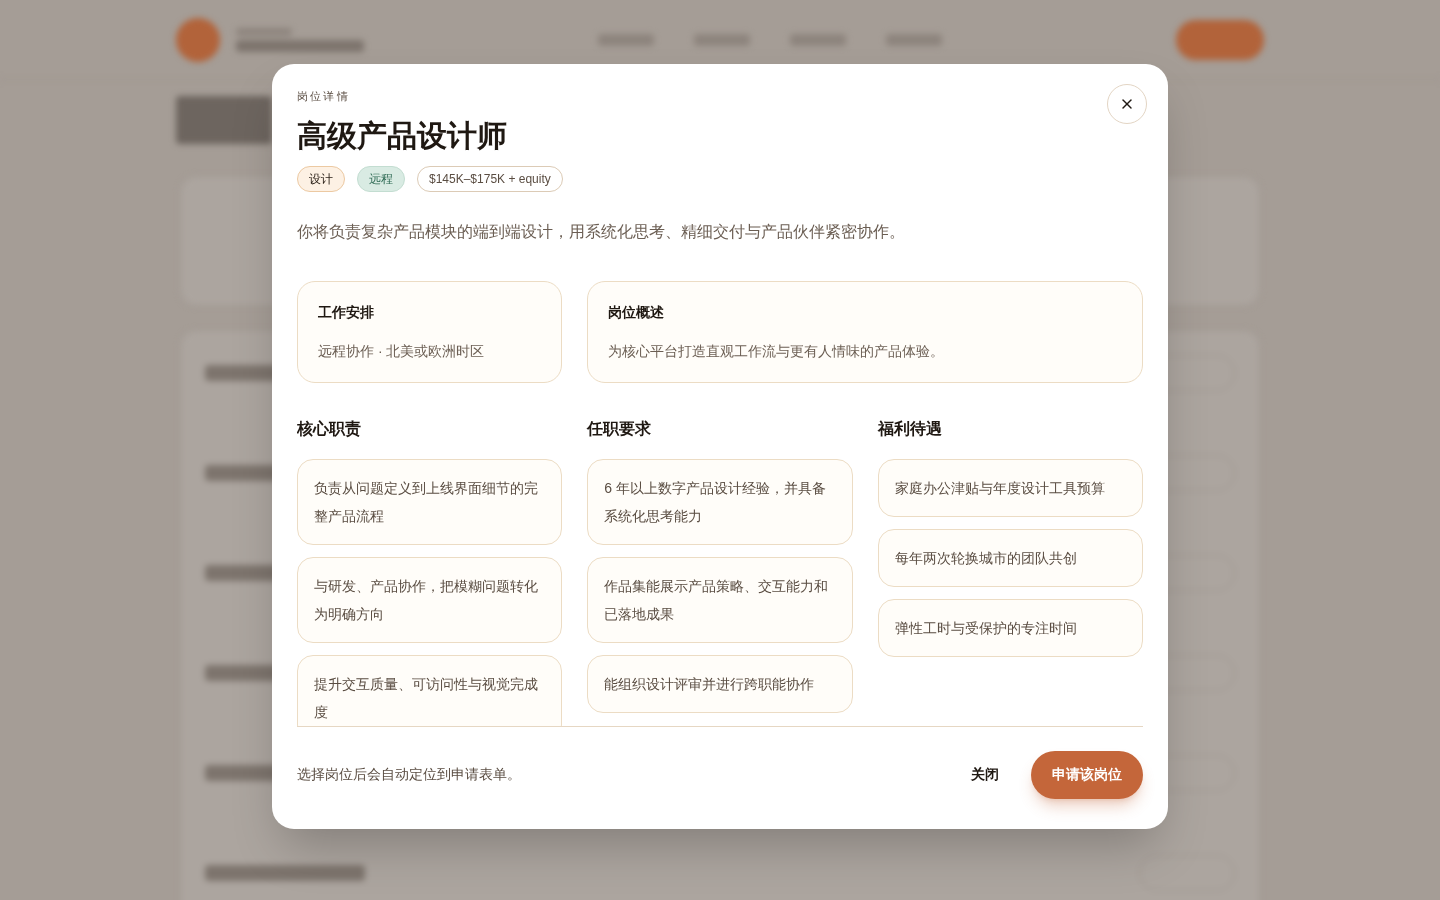  I want to click on list-item-card: 负责从问题定义到上线界面细节的完整产品流程, so click(430, 502).